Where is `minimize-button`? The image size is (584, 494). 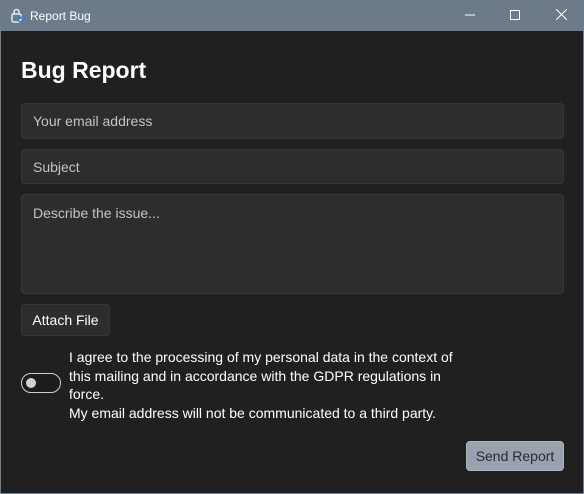
minimize-button is located at coordinates (470, 15).